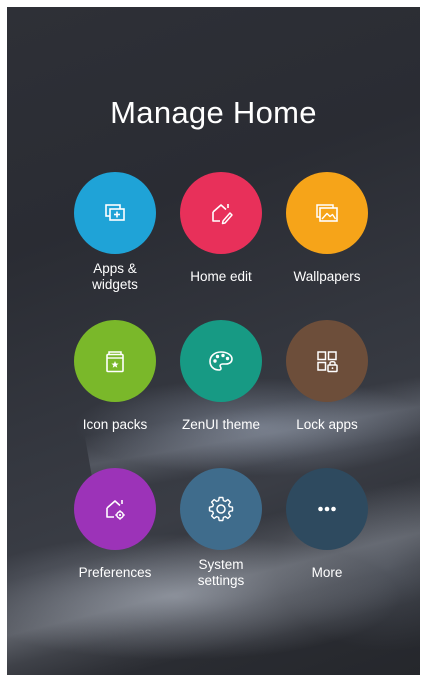 This screenshot has height=682, width=427. Describe the element at coordinates (213, 112) in the screenshot. I see `page-title: Manage Home` at that location.